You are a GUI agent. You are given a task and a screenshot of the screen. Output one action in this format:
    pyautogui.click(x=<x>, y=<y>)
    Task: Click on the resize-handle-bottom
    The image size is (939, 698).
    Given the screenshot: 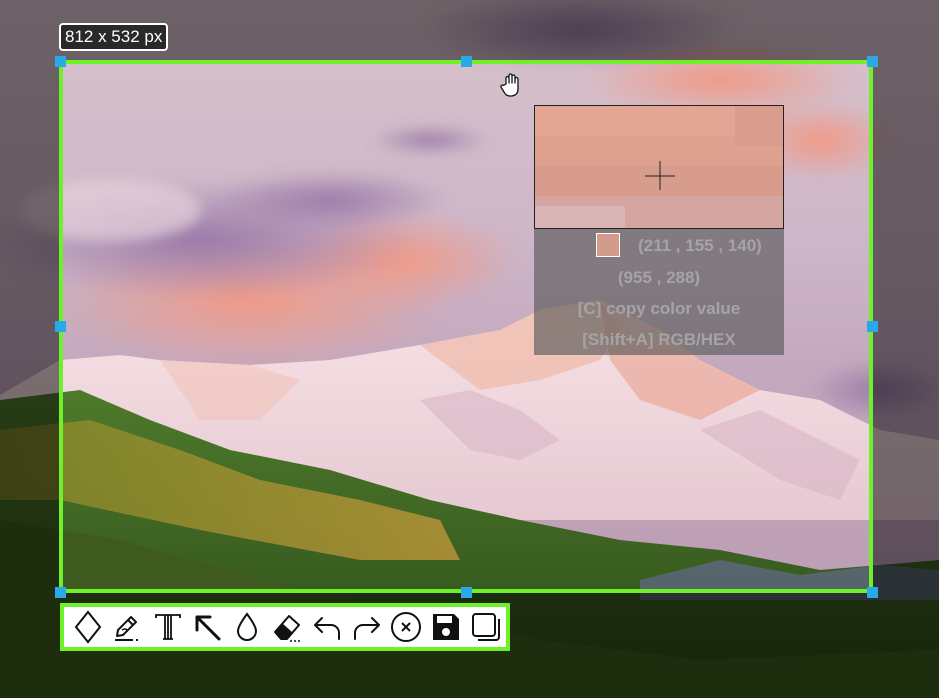 What is the action you would take?
    pyautogui.click(x=466, y=592)
    